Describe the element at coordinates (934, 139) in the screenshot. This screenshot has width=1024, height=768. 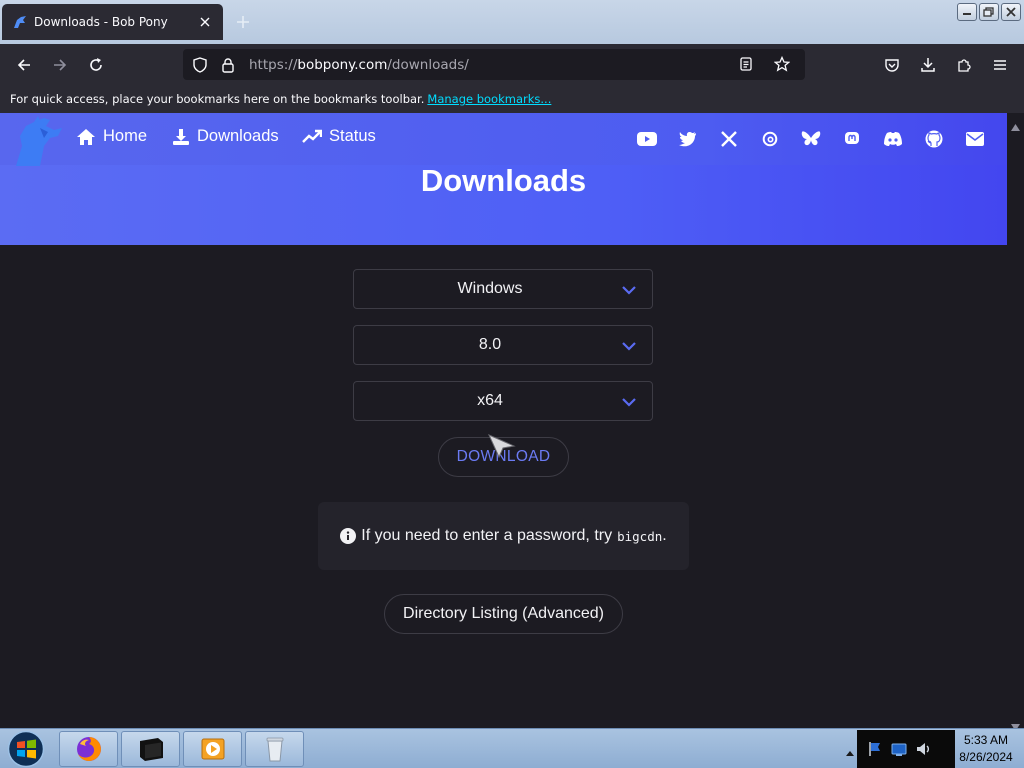
I see `github-icon` at that location.